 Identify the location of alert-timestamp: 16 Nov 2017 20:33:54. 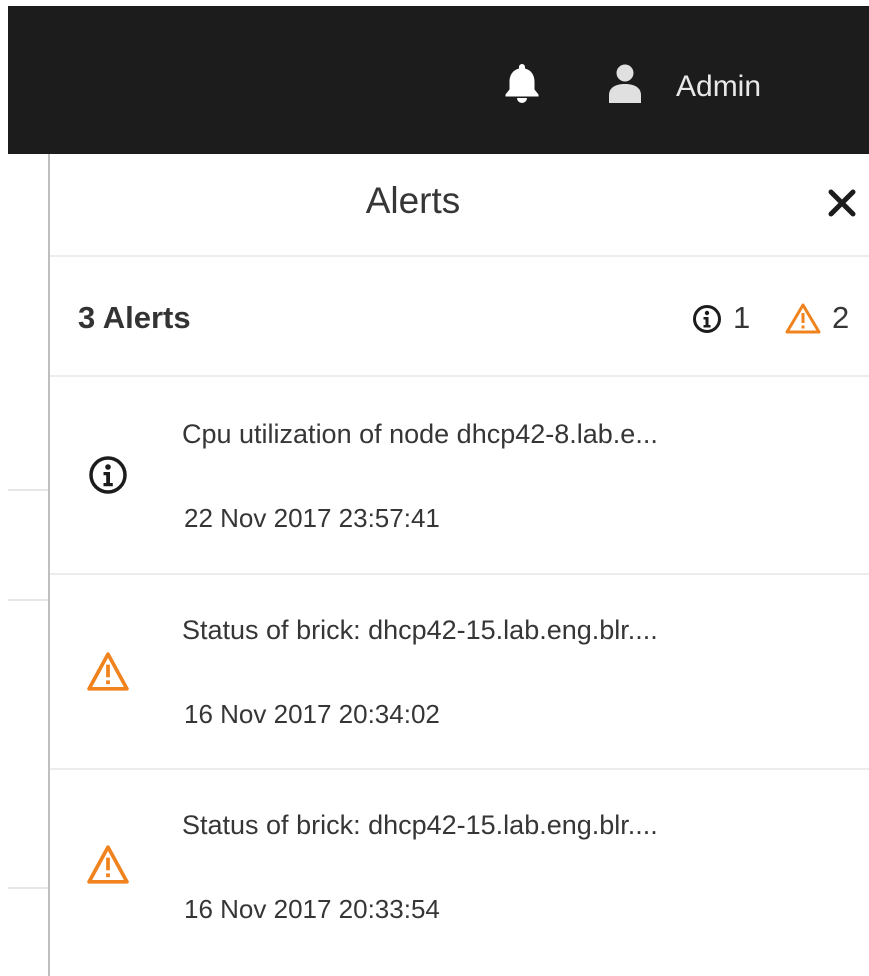
(312, 909).